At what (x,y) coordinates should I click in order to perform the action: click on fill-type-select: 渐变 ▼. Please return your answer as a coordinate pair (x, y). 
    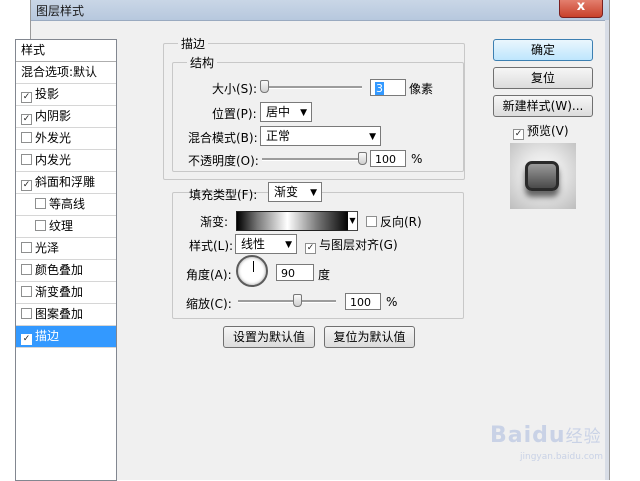
    Looking at the image, I should click on (295, 192).